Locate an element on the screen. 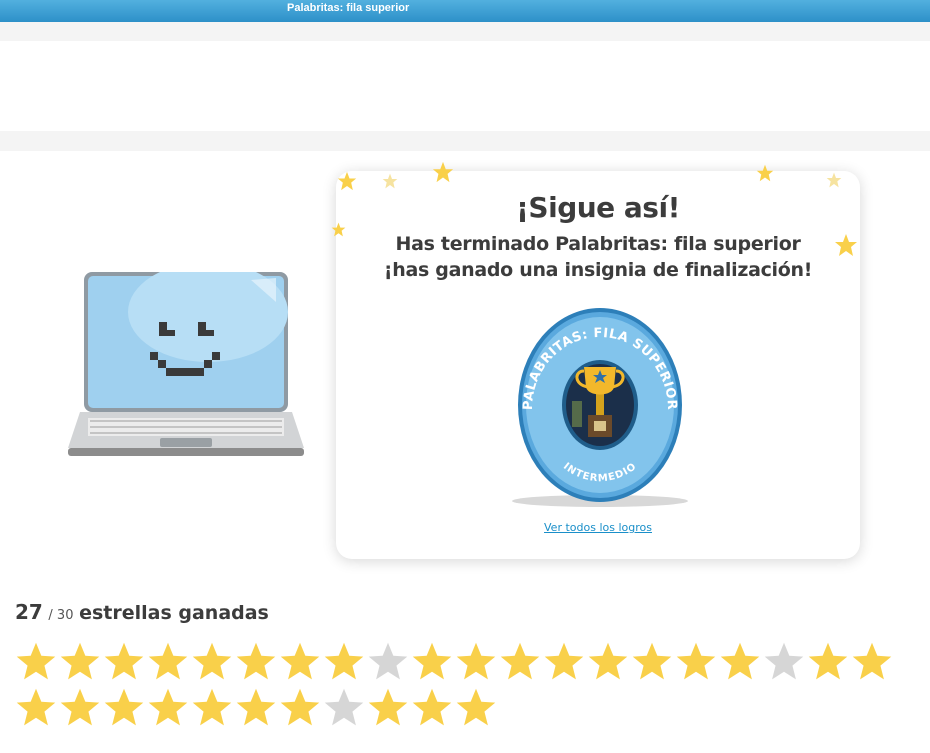  stars-progress is located at coordinates (464, 686).